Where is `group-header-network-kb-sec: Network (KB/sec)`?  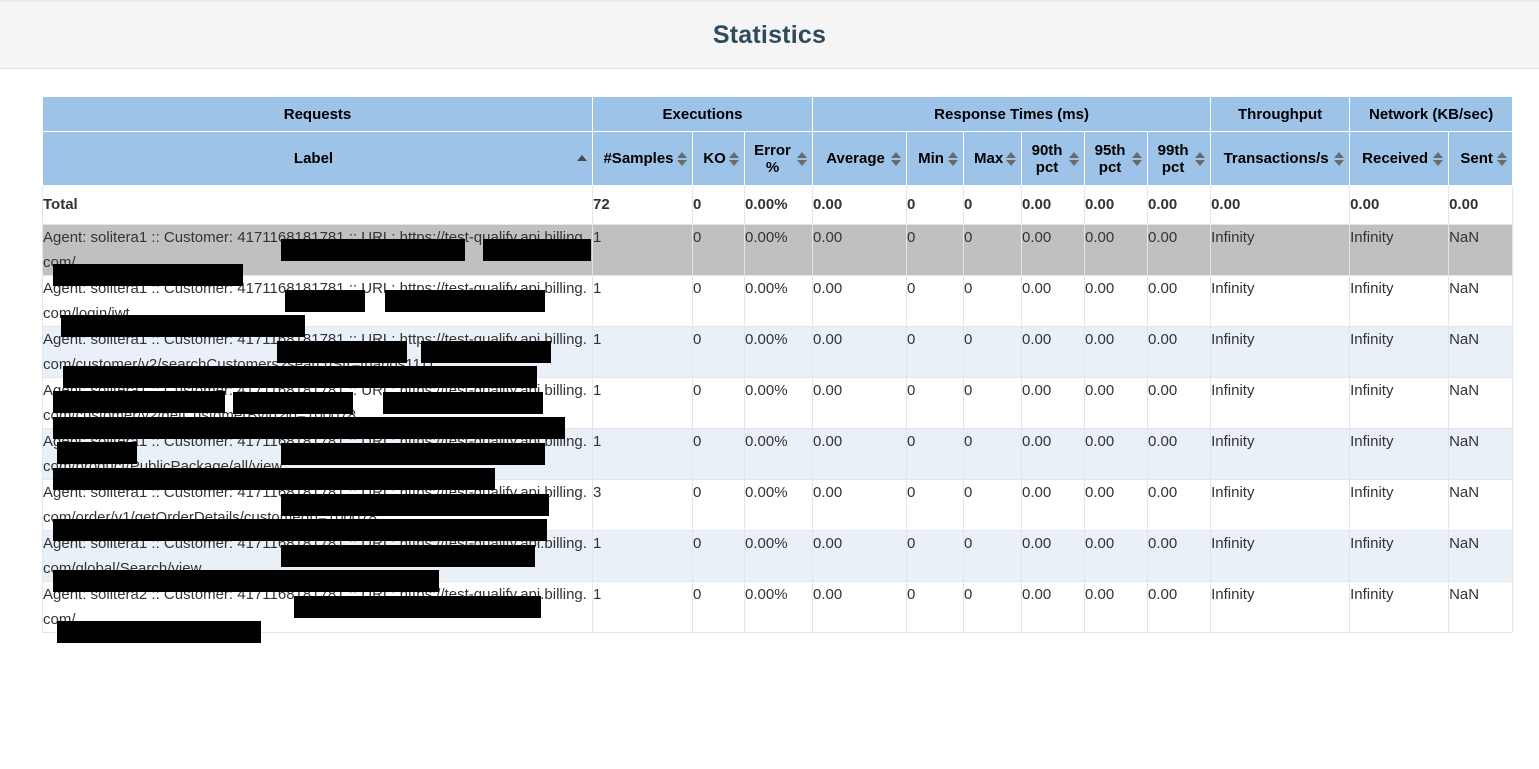 group-header-network-kb-sec: Network (KB/sec) is located at coordinates (1431, 114).